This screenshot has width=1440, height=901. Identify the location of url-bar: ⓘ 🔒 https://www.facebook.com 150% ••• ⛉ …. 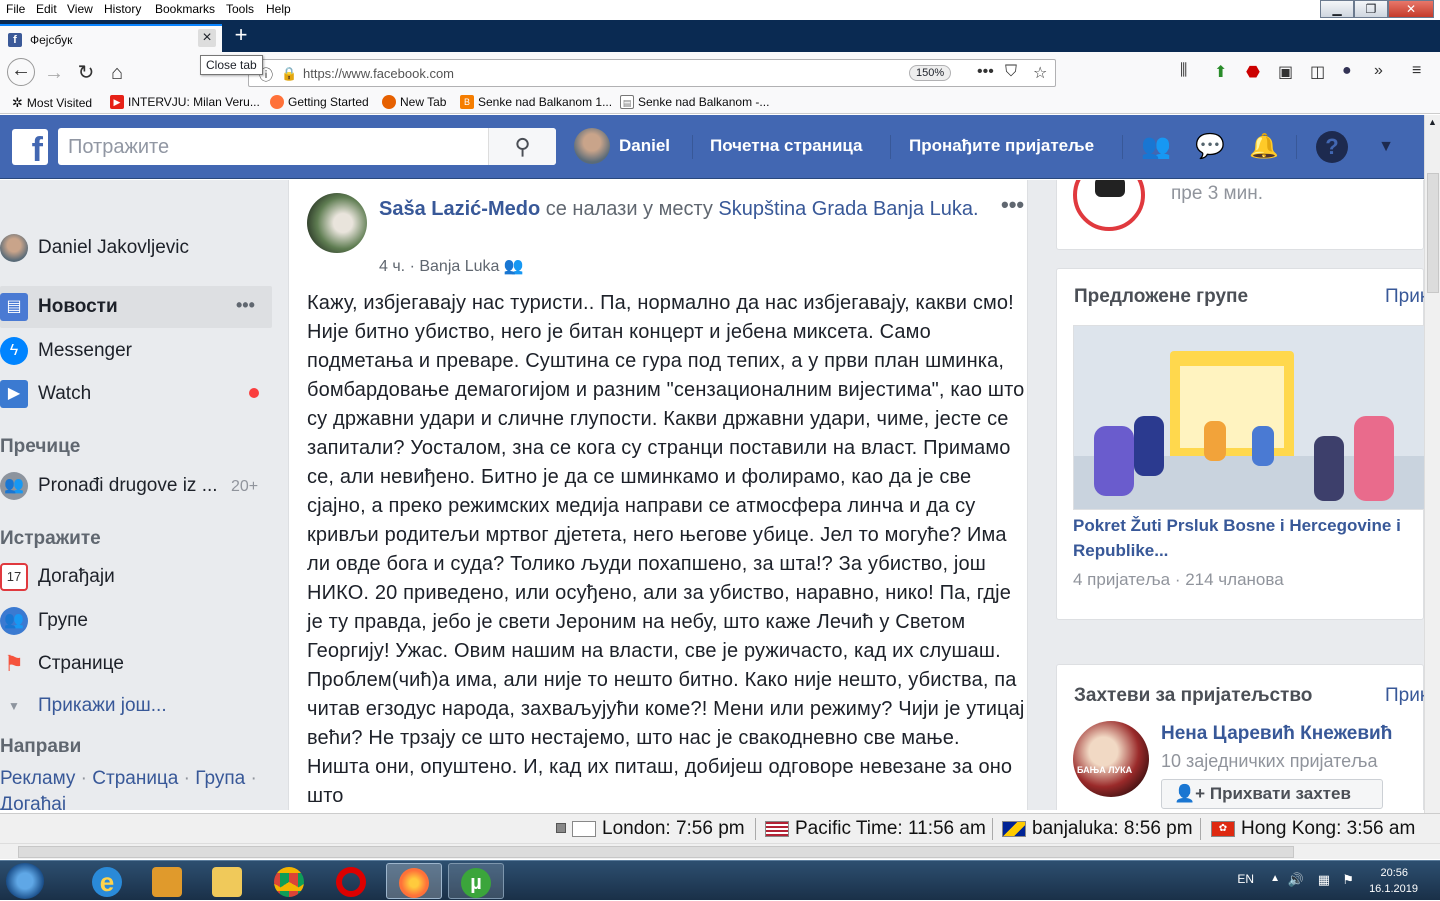
(652, 73).